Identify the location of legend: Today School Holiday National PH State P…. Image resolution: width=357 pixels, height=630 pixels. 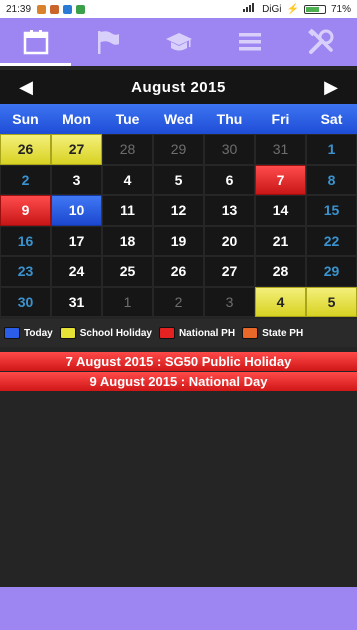
(178, 333).